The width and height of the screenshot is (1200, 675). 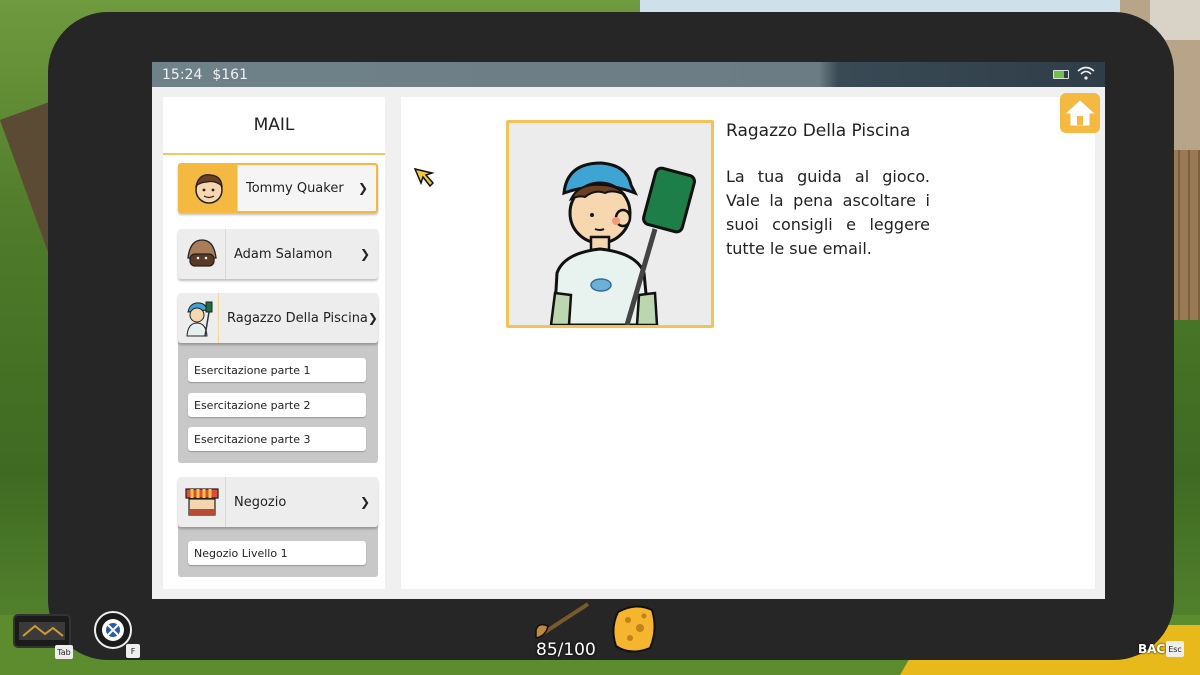 What do you see at coordinates (628, 74) in the screenshot?
I see `status-bar: 15:24 $161` at bounding box center [628, 74].